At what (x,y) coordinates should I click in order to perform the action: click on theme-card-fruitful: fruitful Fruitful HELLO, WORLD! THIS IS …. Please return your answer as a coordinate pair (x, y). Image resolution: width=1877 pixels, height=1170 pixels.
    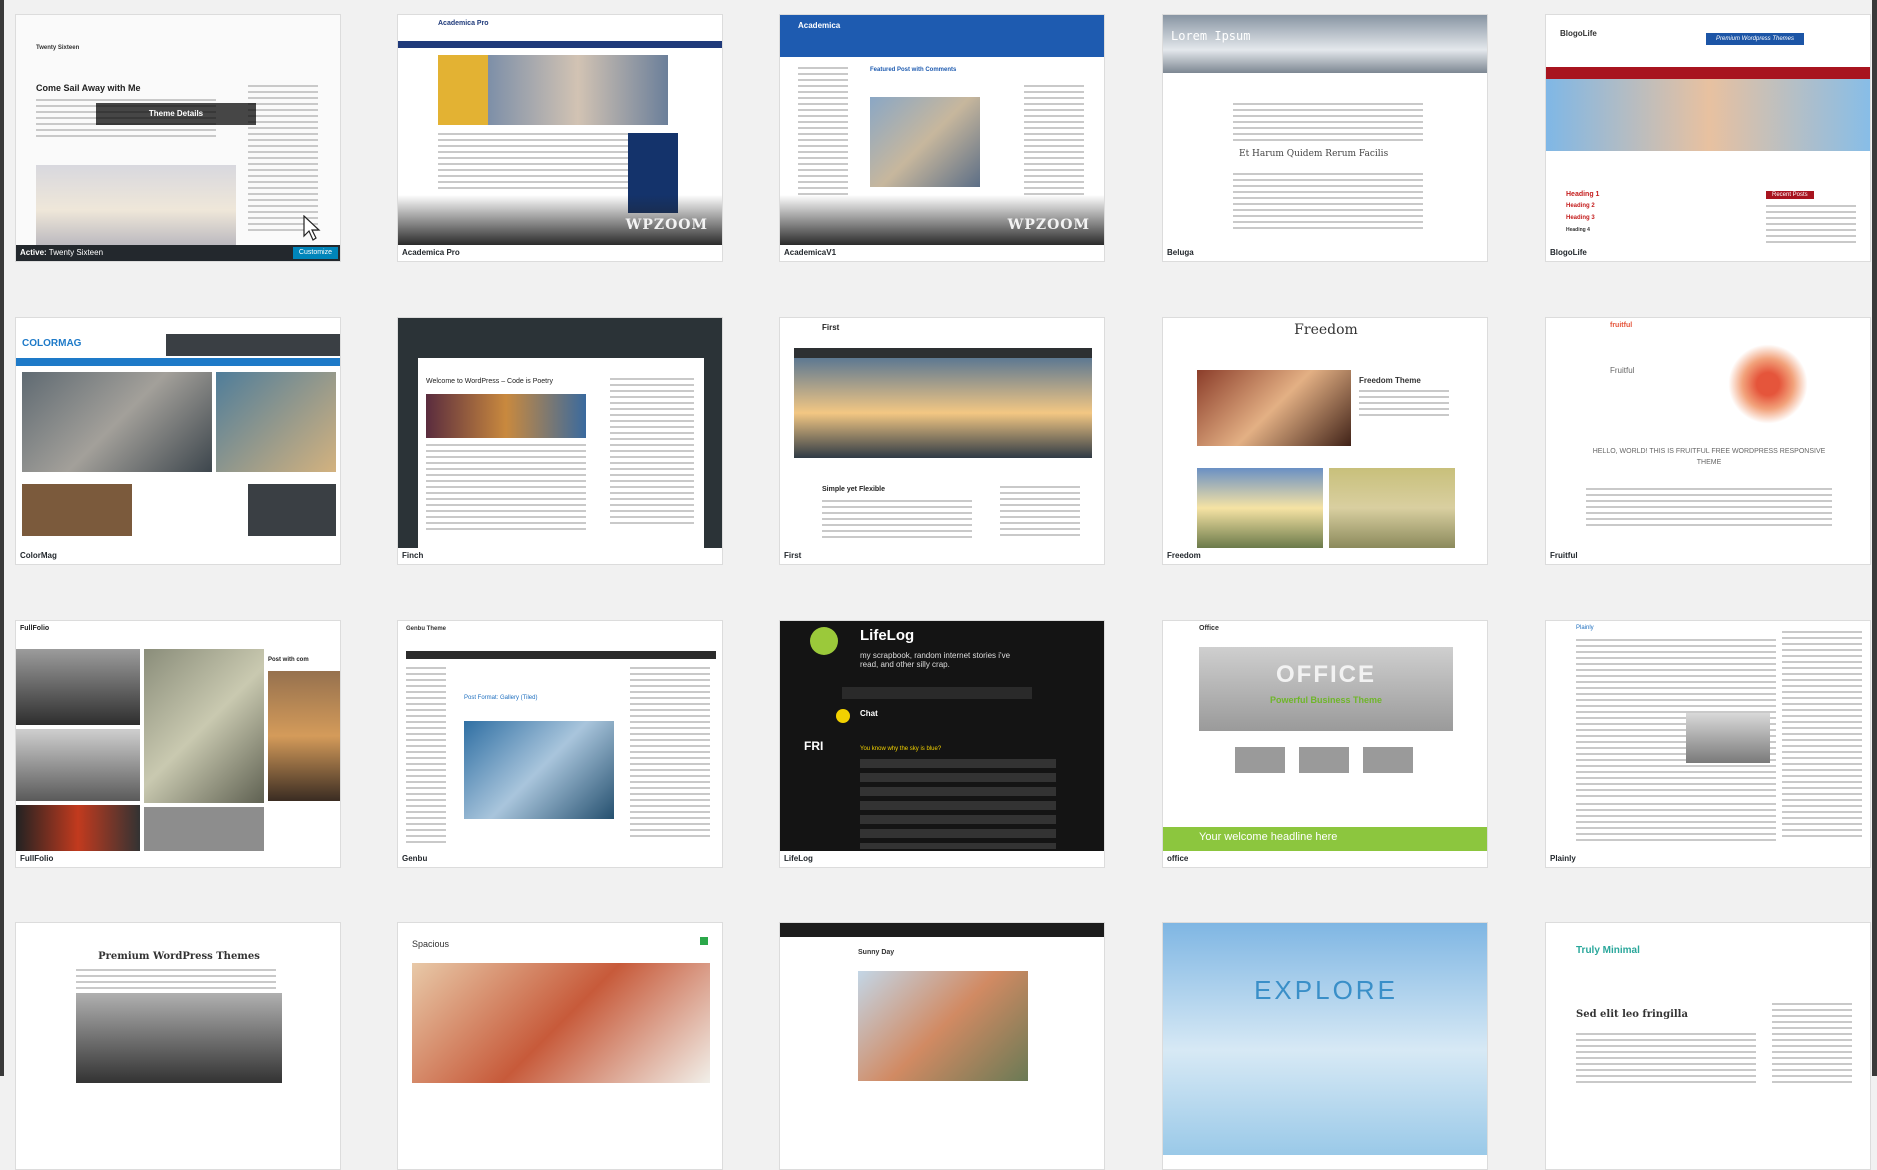
    Looking at the image, I should click on (1708, 441).